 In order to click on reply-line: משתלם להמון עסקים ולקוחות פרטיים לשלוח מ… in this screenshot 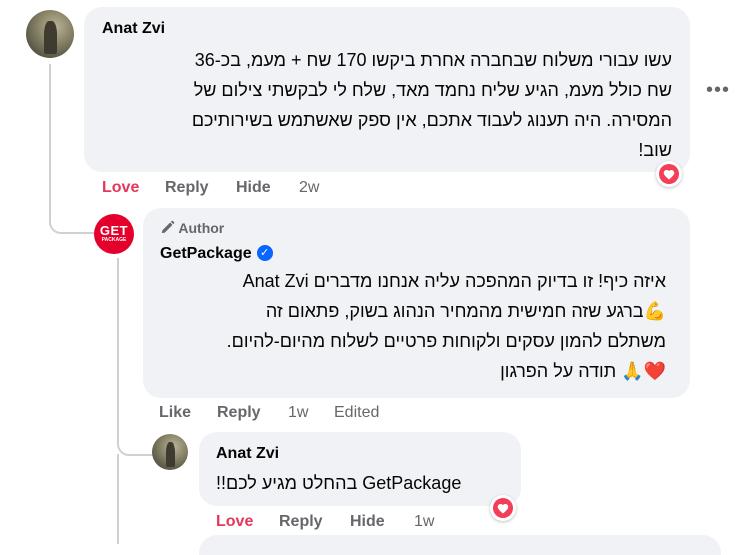, I will do `click(446, 341)`.